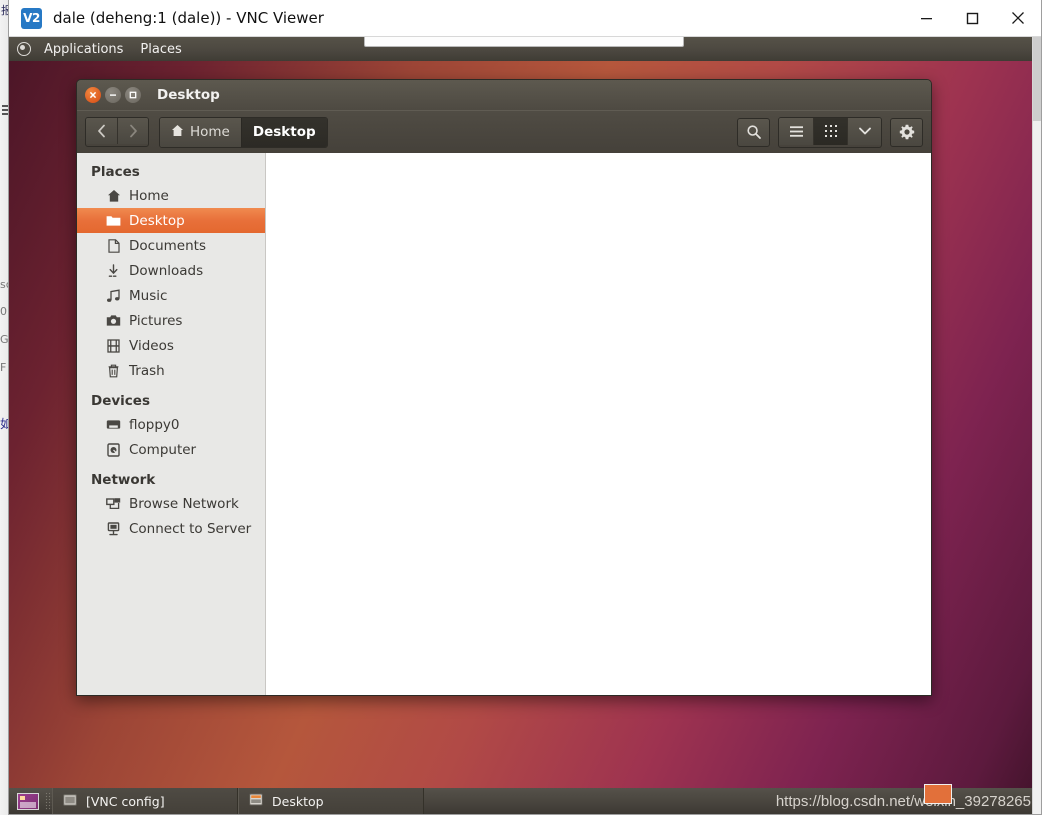  Describe the element at coordinates (331, 801) in the screenshot. I see `task-button-desktop: Desktop` at that location.